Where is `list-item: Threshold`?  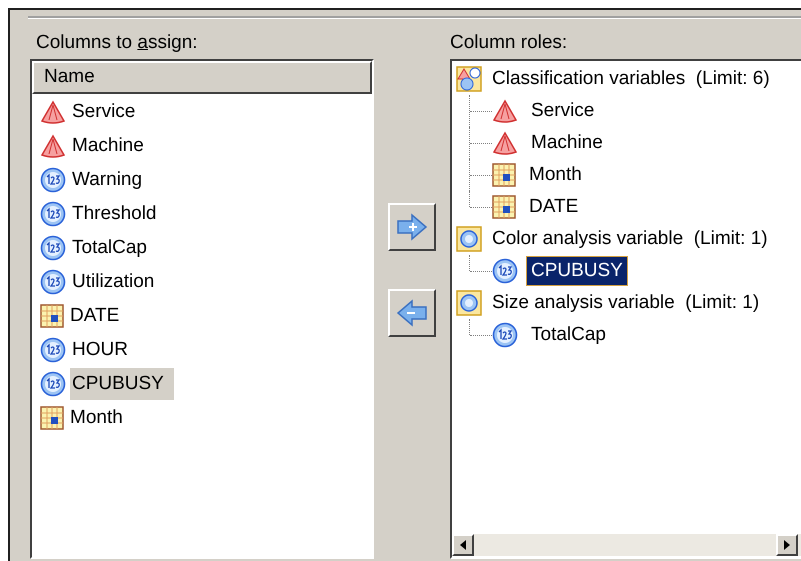 list-item: Threshold is located at coordinates (114, 214).